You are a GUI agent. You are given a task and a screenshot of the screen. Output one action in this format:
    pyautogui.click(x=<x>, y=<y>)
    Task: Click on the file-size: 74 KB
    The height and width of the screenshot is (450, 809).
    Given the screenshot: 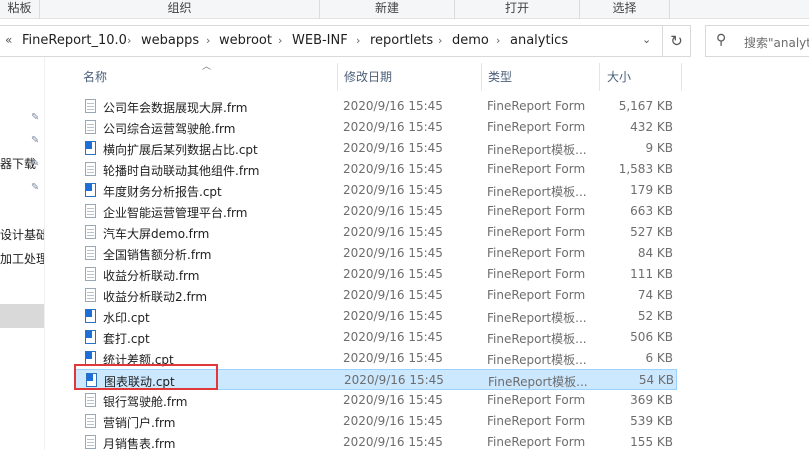 What is the action you would take?
    pyautogui.click(x=655, y=295)
    